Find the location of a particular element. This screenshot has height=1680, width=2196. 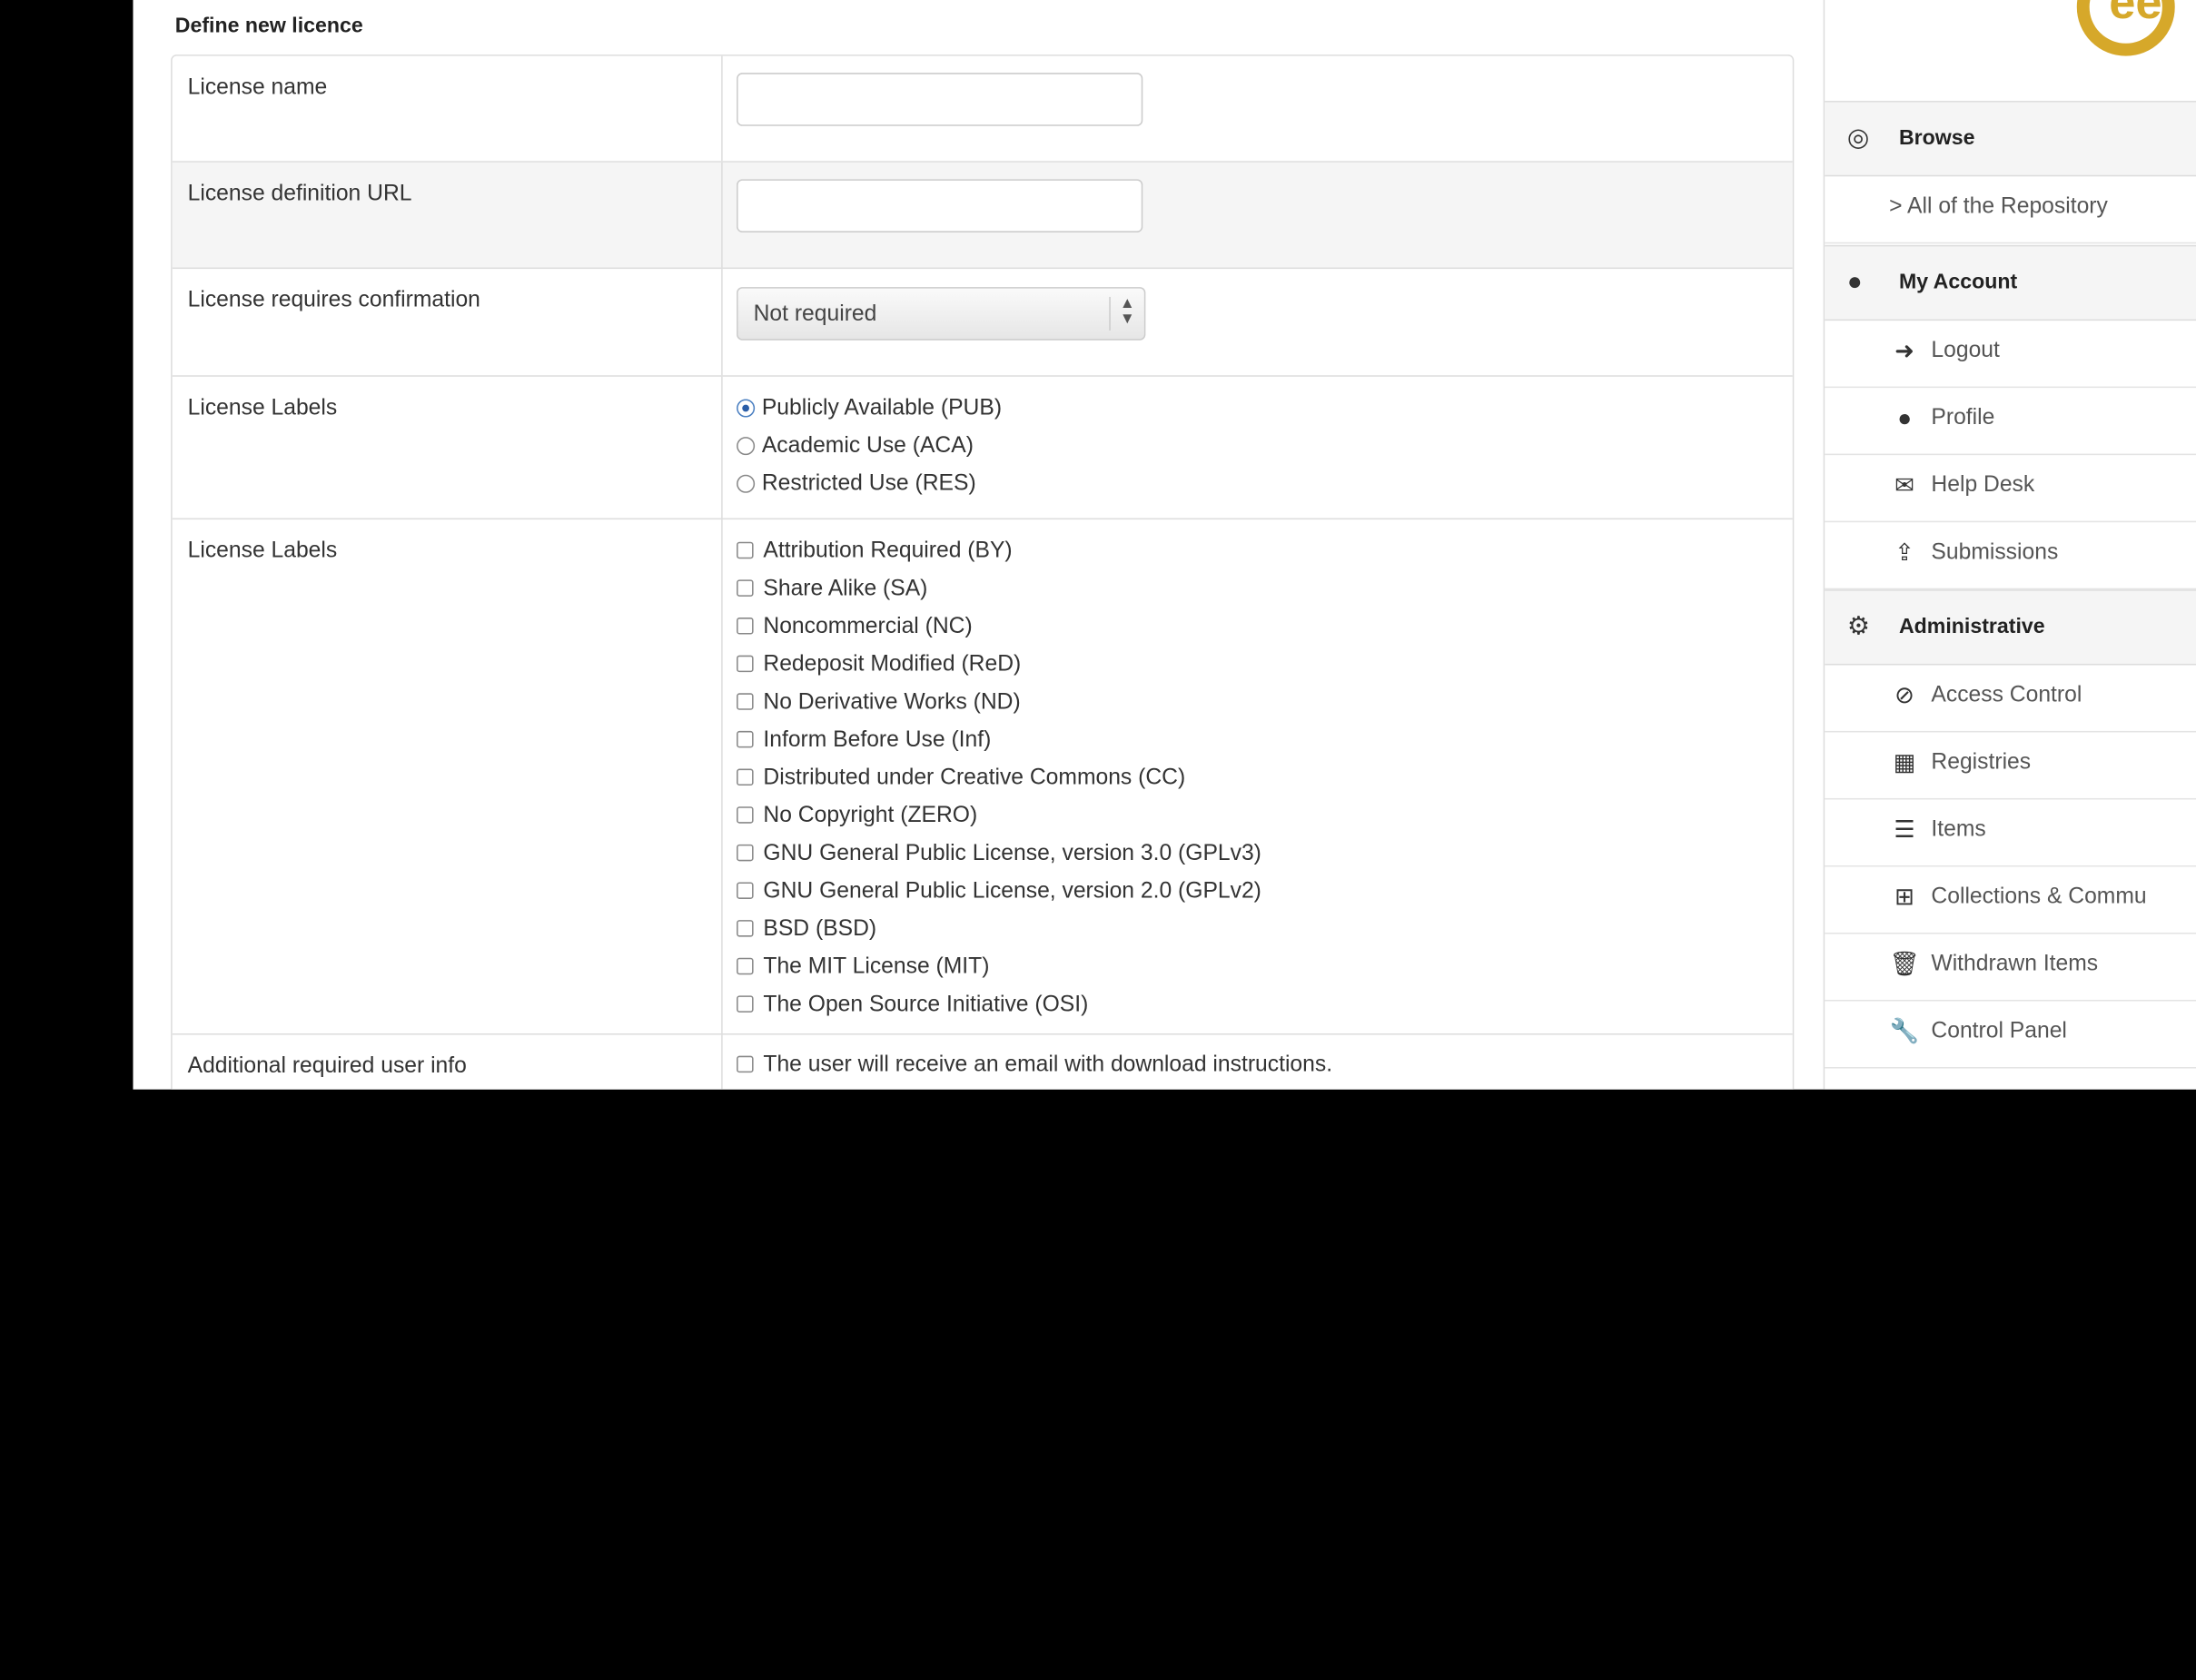

grid-icon: ▦ is located at coordinates (1904, 762).